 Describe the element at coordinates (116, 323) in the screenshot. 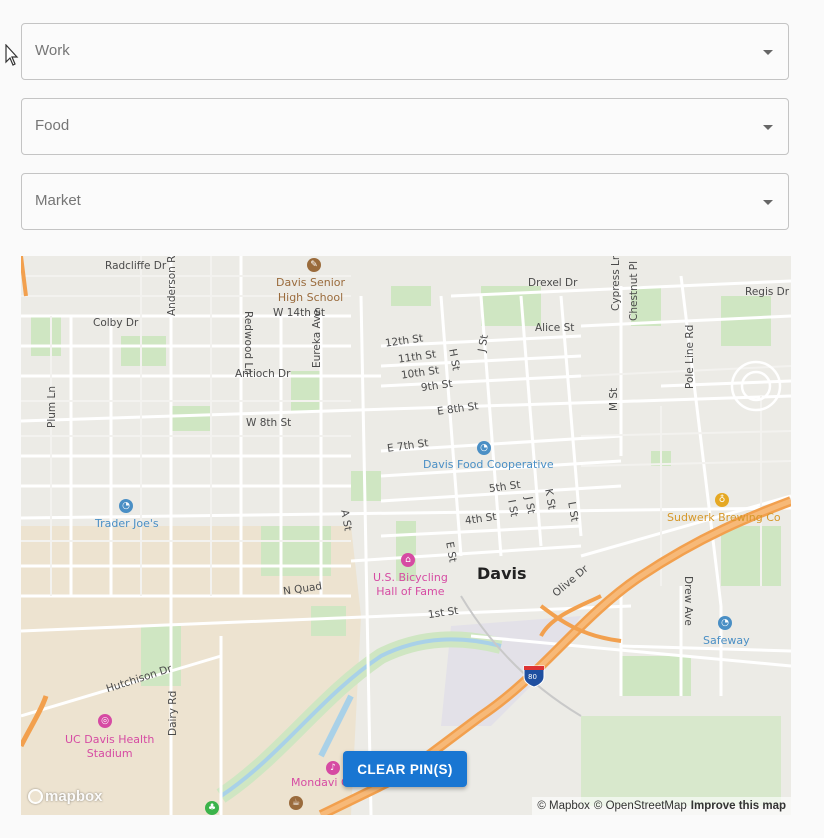

I see `street-label: Colby Dr` at that location.